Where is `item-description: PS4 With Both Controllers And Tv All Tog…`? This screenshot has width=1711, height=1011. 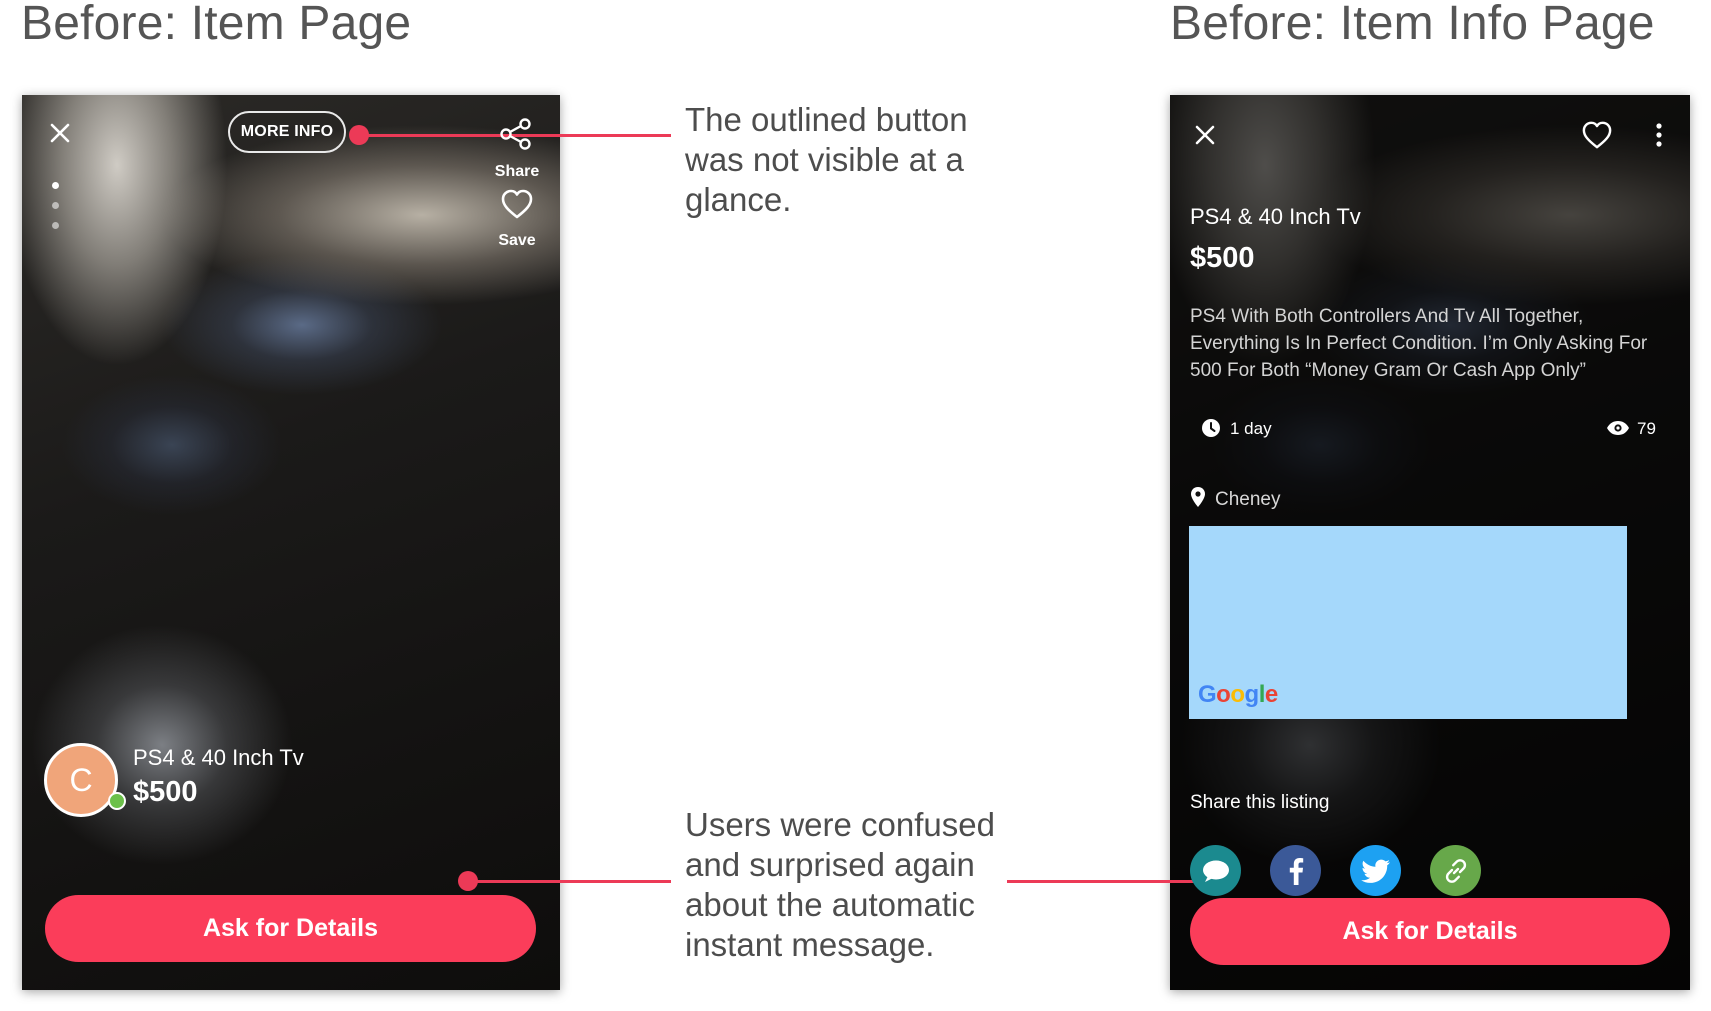
item-description: PS4 With Both Controllers And Tv All Tog… is located at coordinates (1419, 343).